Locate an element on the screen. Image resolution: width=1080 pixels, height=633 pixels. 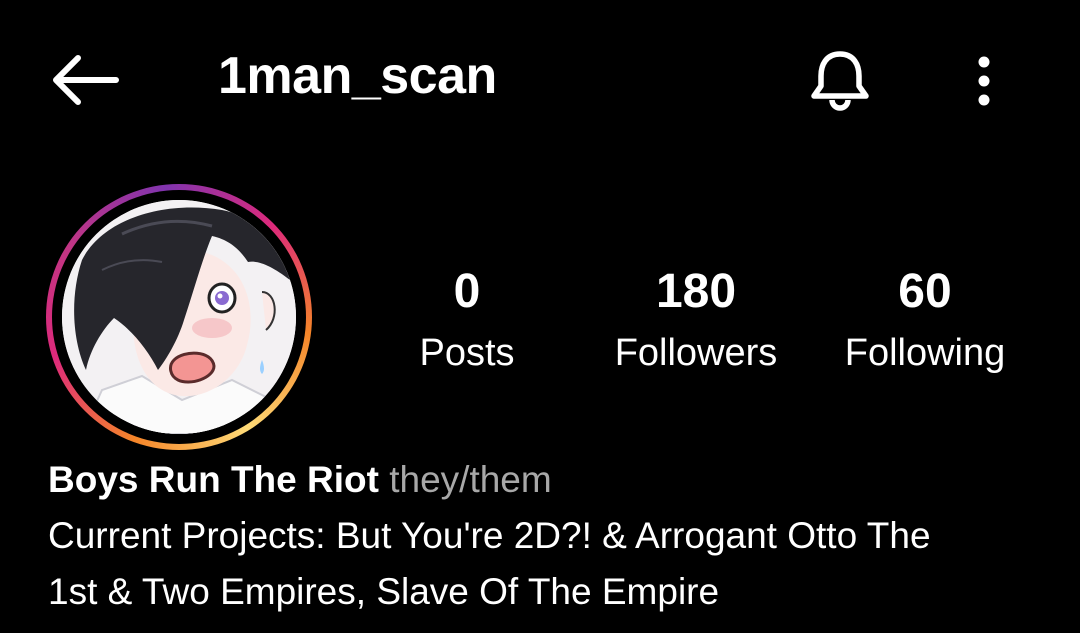
back-button is located at coordinates (84, 80).